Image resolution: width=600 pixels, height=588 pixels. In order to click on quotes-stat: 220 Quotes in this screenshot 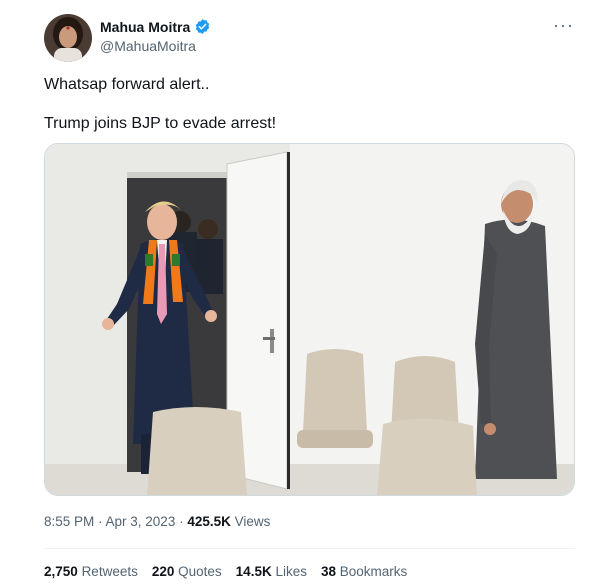, I will do `click(187, 571)`.